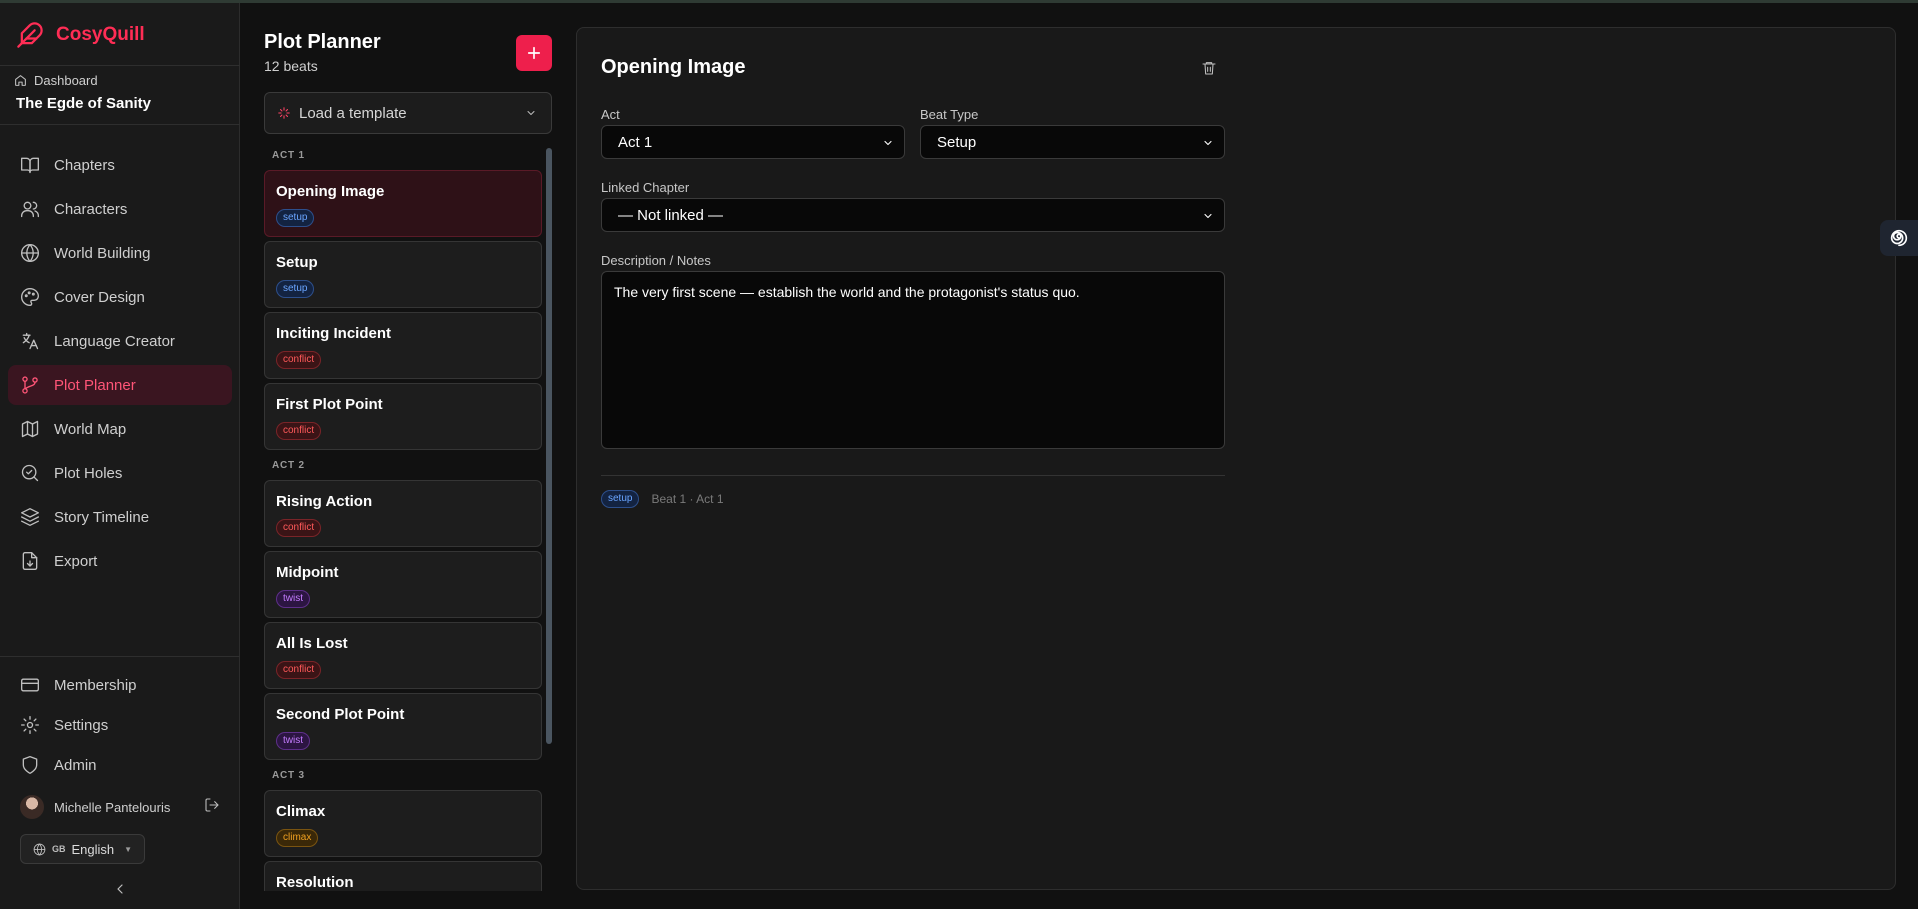 The height and width of the screenshot is (909, 1918). What do you see at coordinates (610, 114) in the screenshot?
I see `act-label: Act` at bounding box center [610, 114].